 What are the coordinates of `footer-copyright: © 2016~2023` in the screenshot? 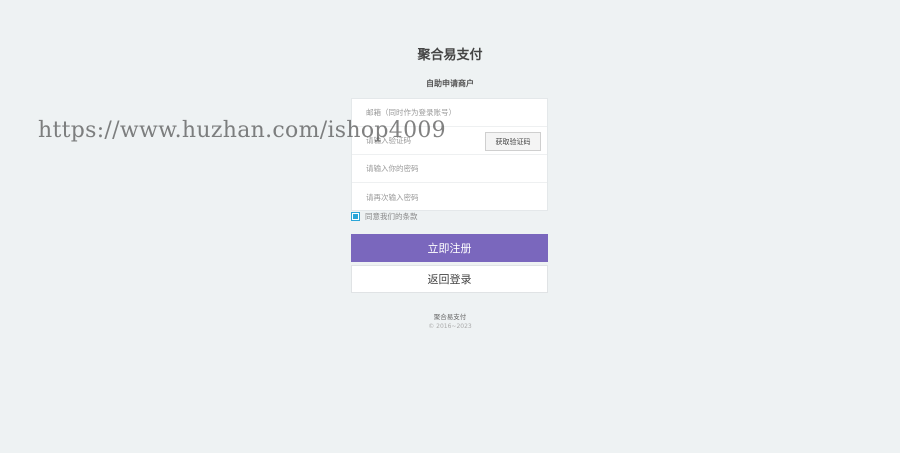 It's located at (450, 326).